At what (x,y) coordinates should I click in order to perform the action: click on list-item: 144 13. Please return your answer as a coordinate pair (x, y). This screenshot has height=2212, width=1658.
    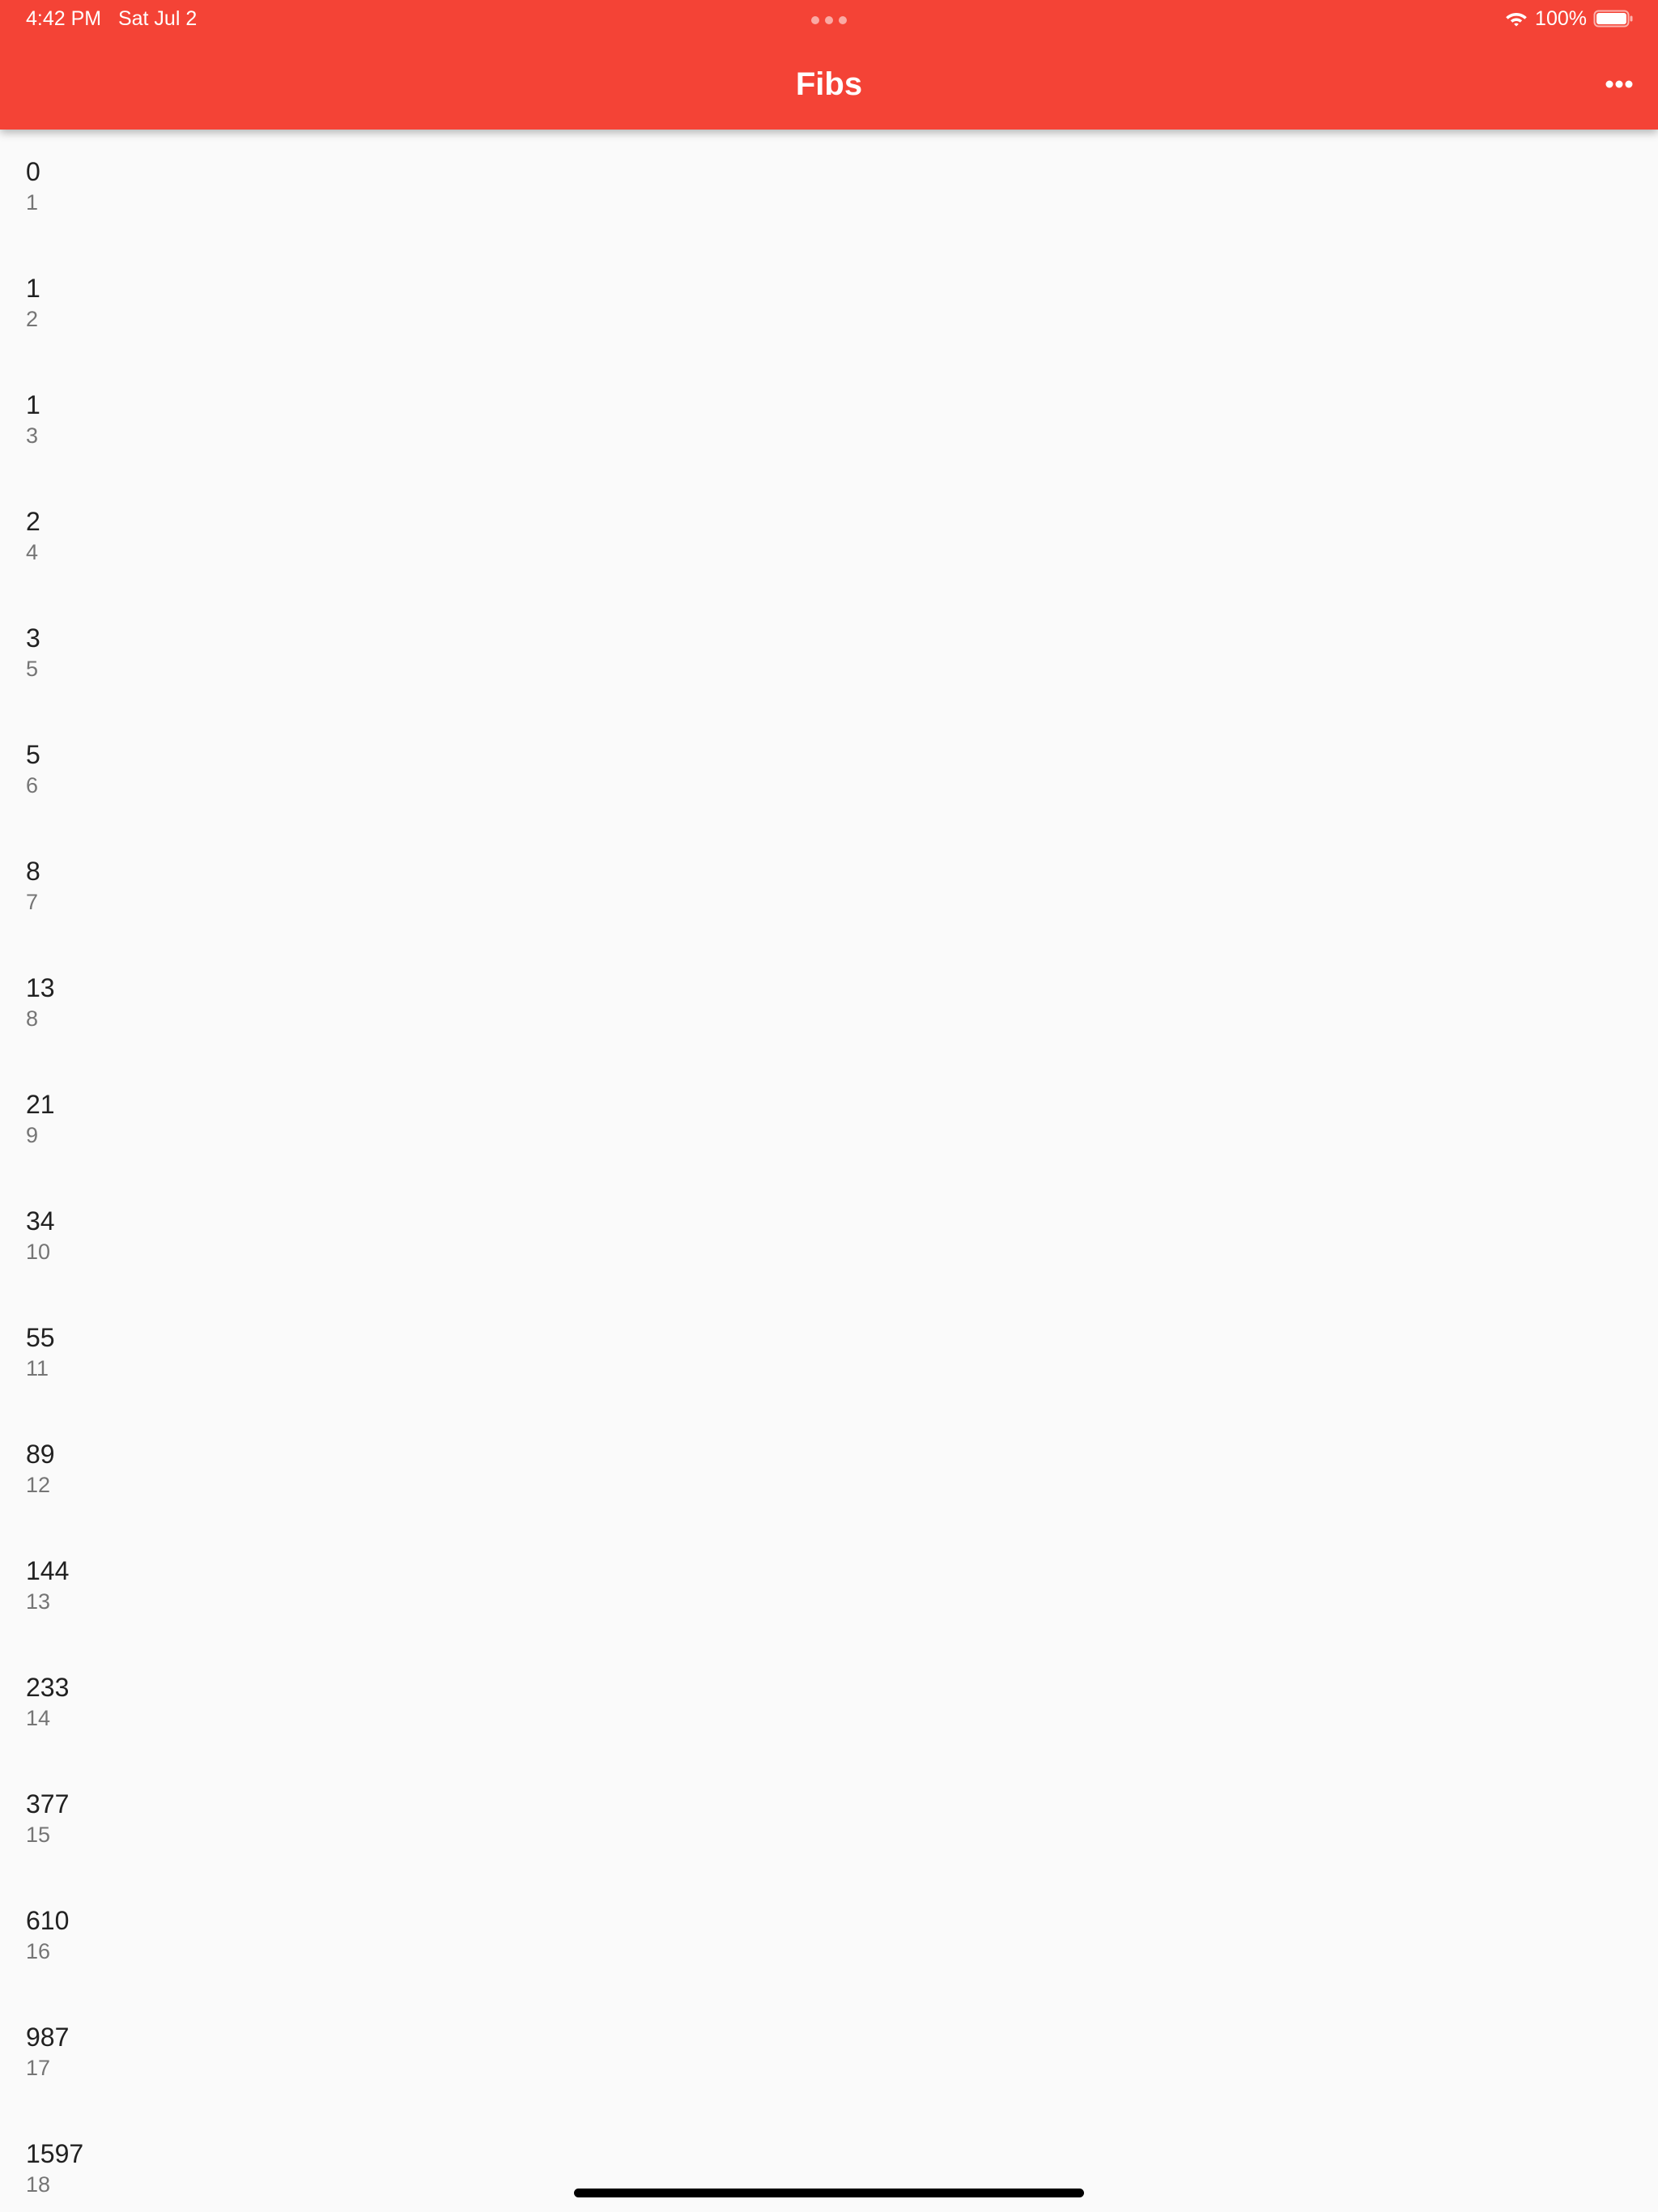
    Looking at the image, I should click on (829, 1587).